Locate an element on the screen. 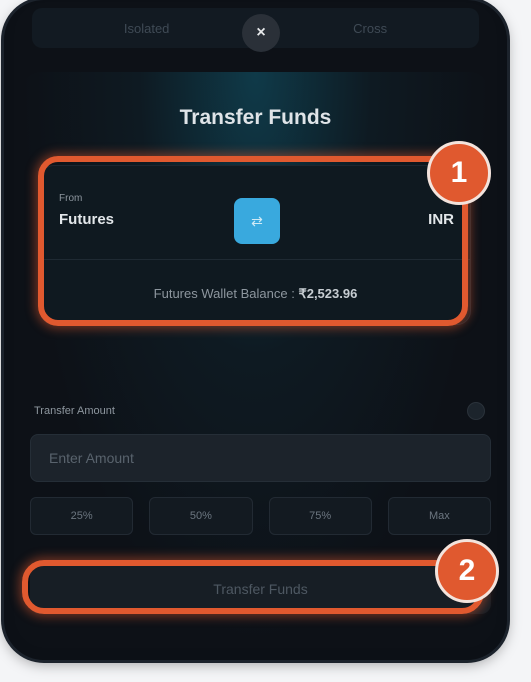 The width and height of the screenshot is (531, 682). pct-max-button: Max is located at coordinates (439, 516).